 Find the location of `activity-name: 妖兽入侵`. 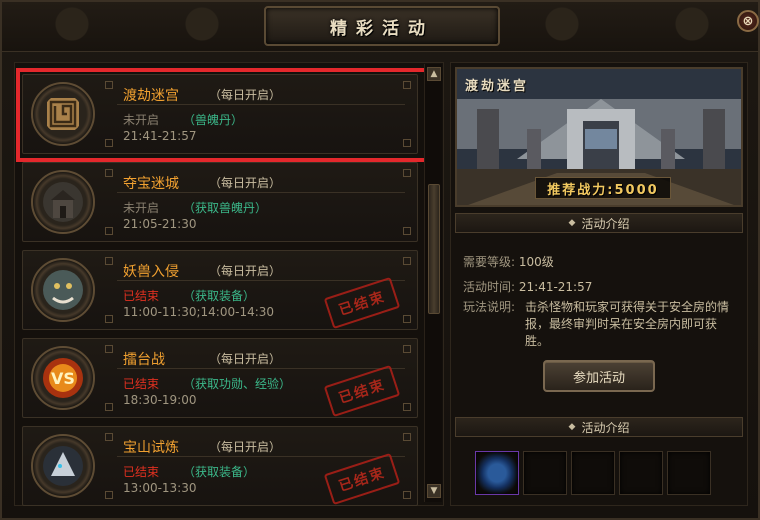

activity-name: 妖兽入侵 is located at coordinates (151, 272).